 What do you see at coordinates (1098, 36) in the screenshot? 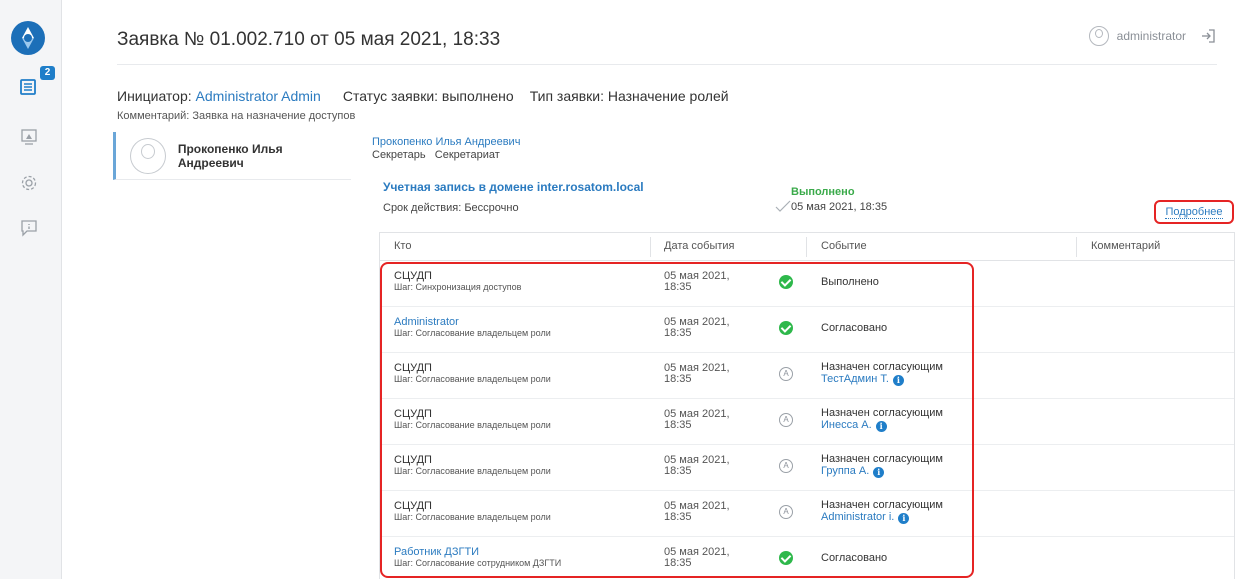
I see `user-avatar-icon` at bounding box center [1098, 36].